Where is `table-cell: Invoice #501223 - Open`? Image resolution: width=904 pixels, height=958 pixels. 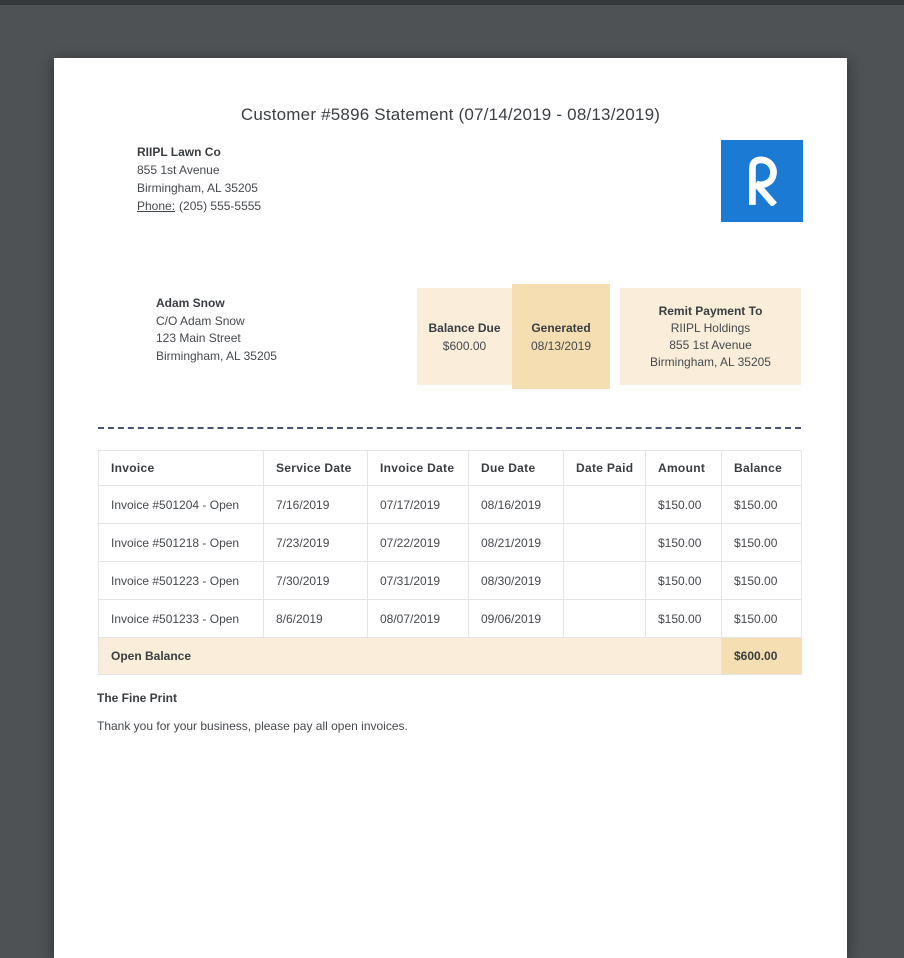 table-cell: Invoice #501223 - Open is located at coordinates (181, 580).